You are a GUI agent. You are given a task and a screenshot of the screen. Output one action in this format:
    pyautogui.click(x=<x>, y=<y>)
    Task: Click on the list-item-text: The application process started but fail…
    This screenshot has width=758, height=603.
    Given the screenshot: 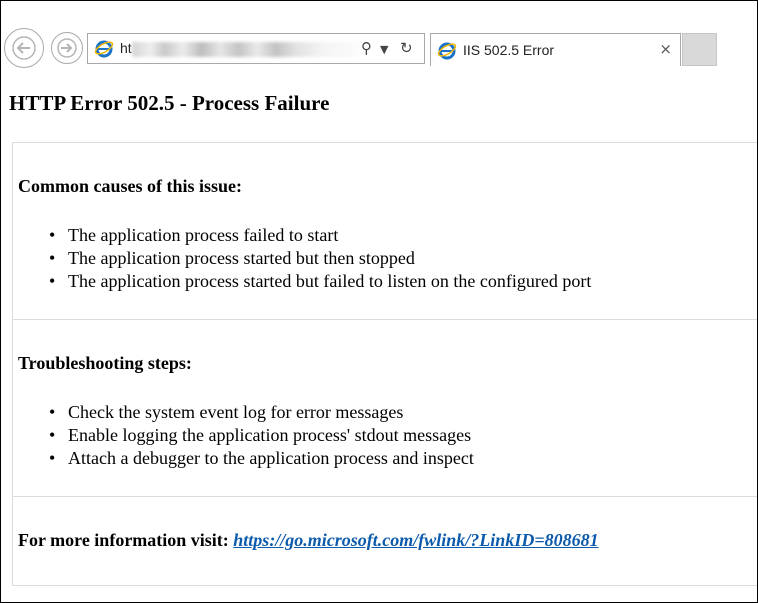 What is the action you would take?
    pyautogui.click(x=330, y=281)
    